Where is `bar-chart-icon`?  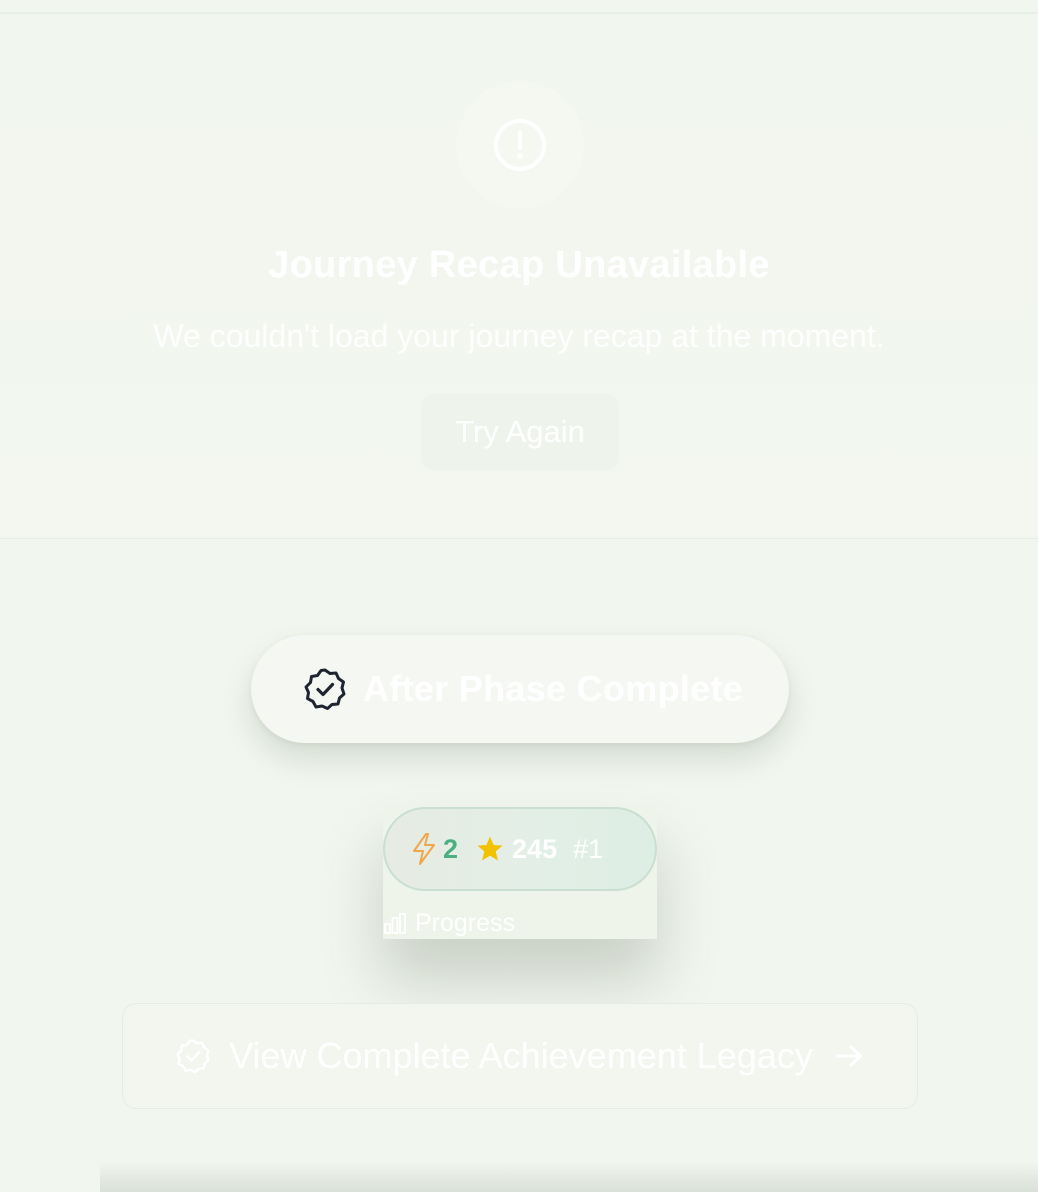 bar-chart-icon is located at coordinates (395, 923).